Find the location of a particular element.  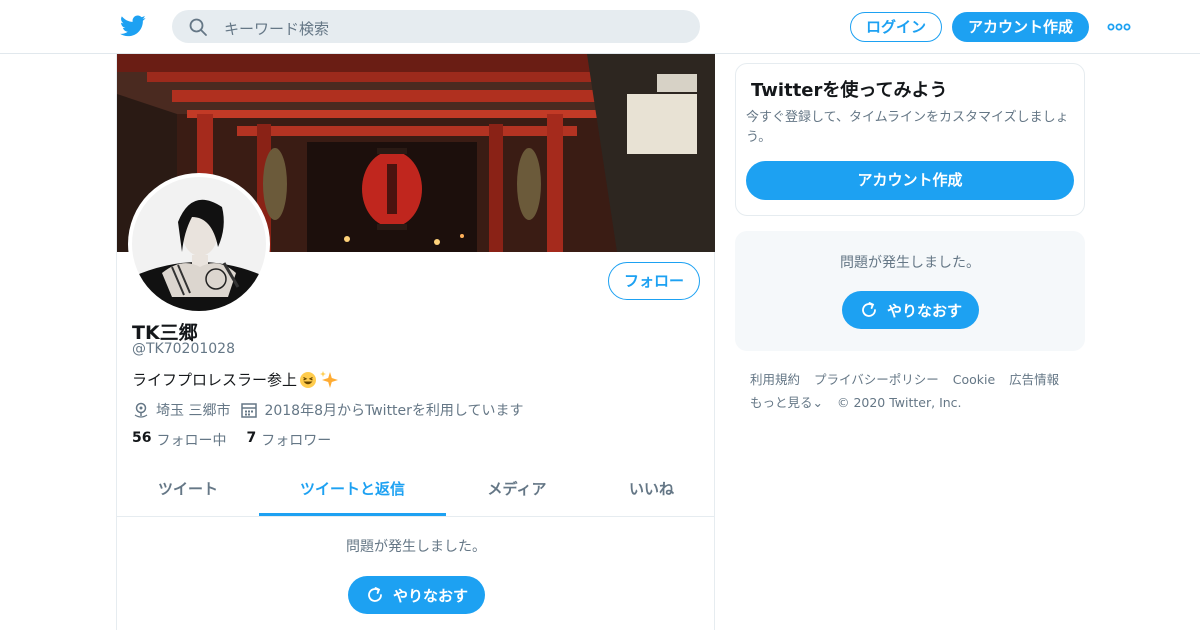

followers-label: フォロワー is located at coordinates (296, 440).